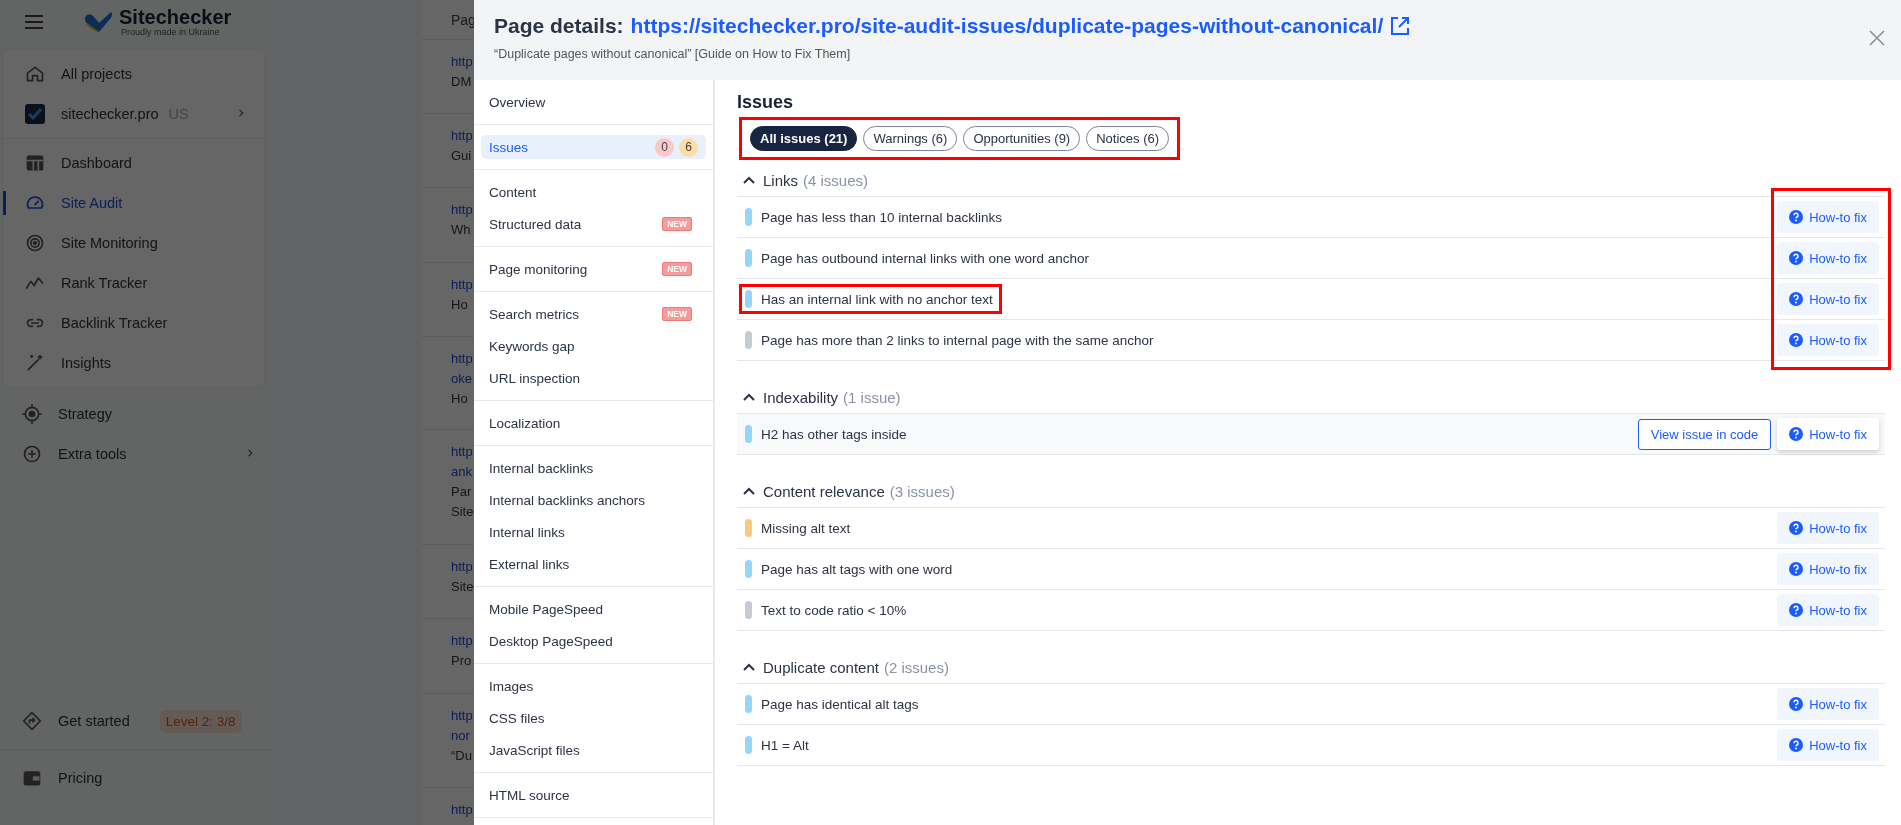 This screenshot has width=1901, height=825. Describe the element at coordinates (804, 138) in the screenshot. I see `filter-tab: All issues (21)` at that location.